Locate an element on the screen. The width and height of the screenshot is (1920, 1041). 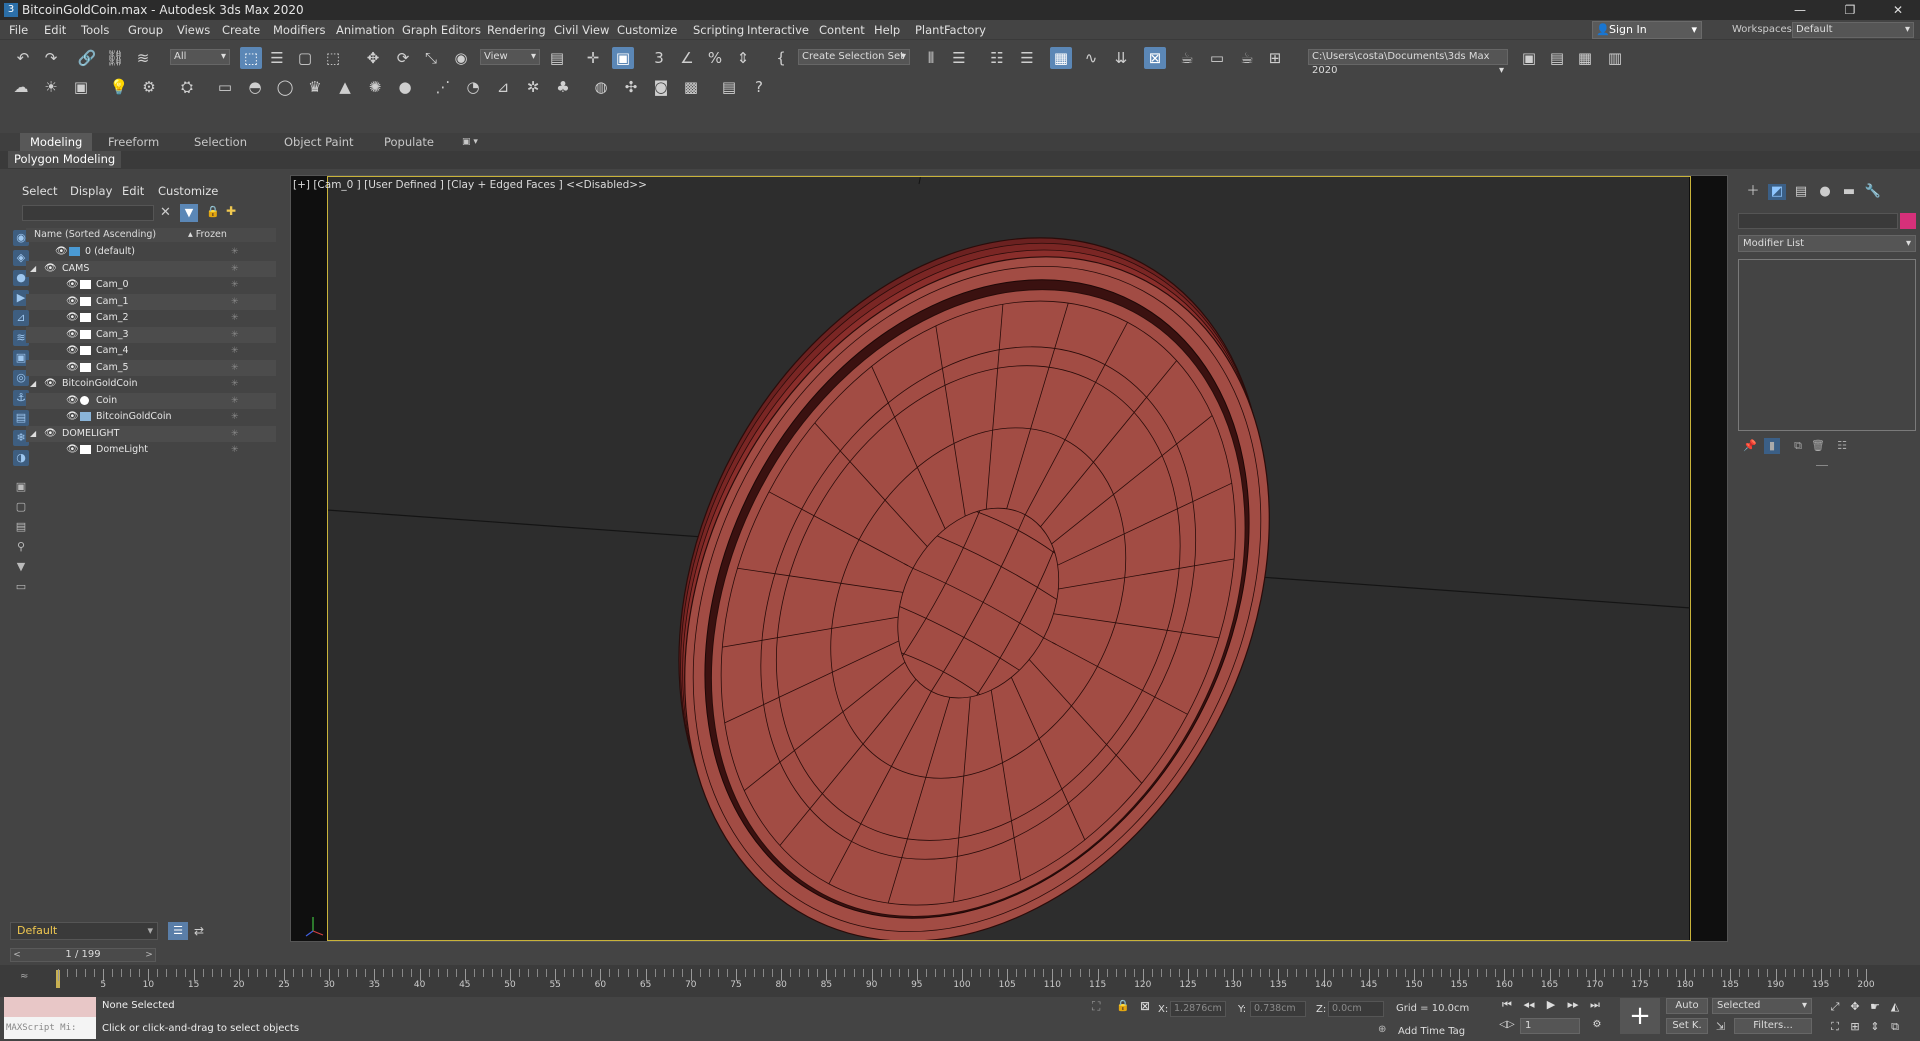
spot-light-icon: ▲ is located at coordinates (345, 87).